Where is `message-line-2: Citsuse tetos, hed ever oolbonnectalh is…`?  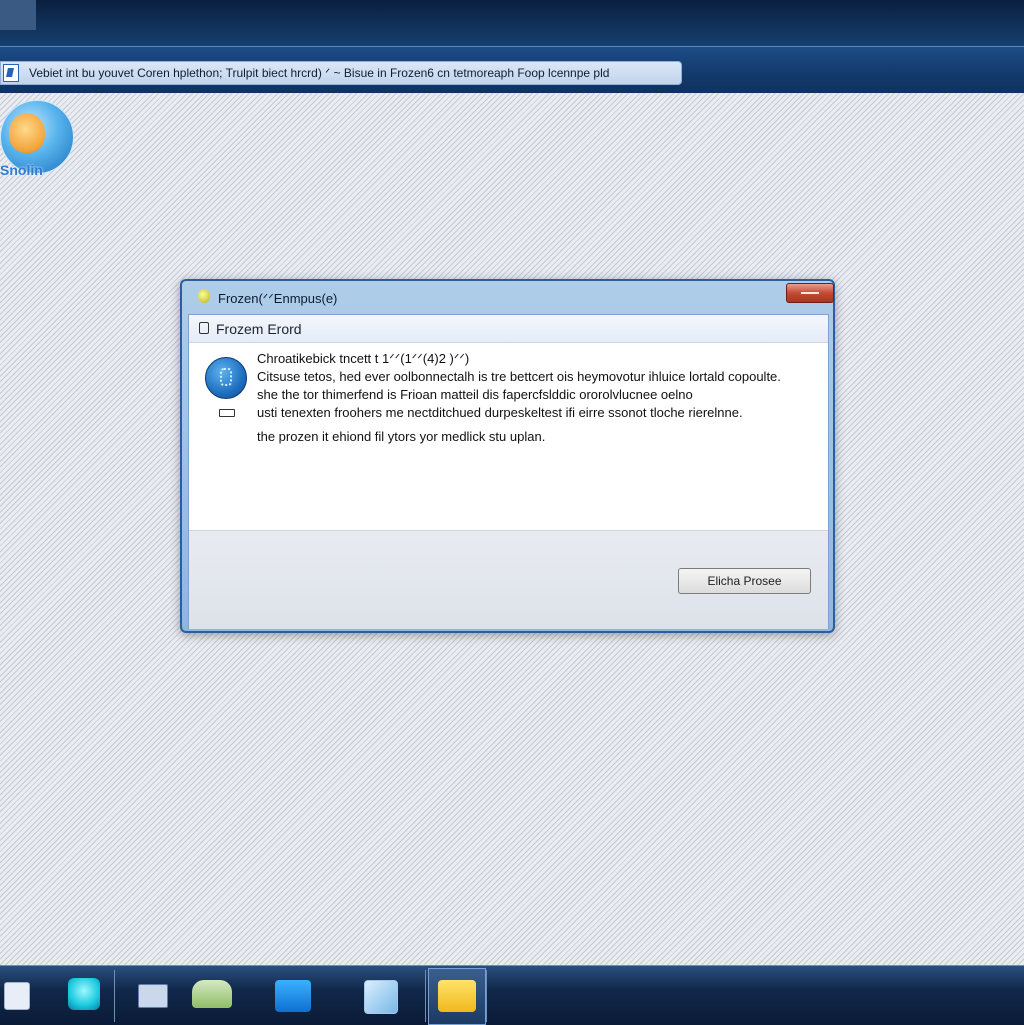 message-line-2: Citsuse tetos, hed ever oolbonnectalh is… is located at coordinates (519, 376).